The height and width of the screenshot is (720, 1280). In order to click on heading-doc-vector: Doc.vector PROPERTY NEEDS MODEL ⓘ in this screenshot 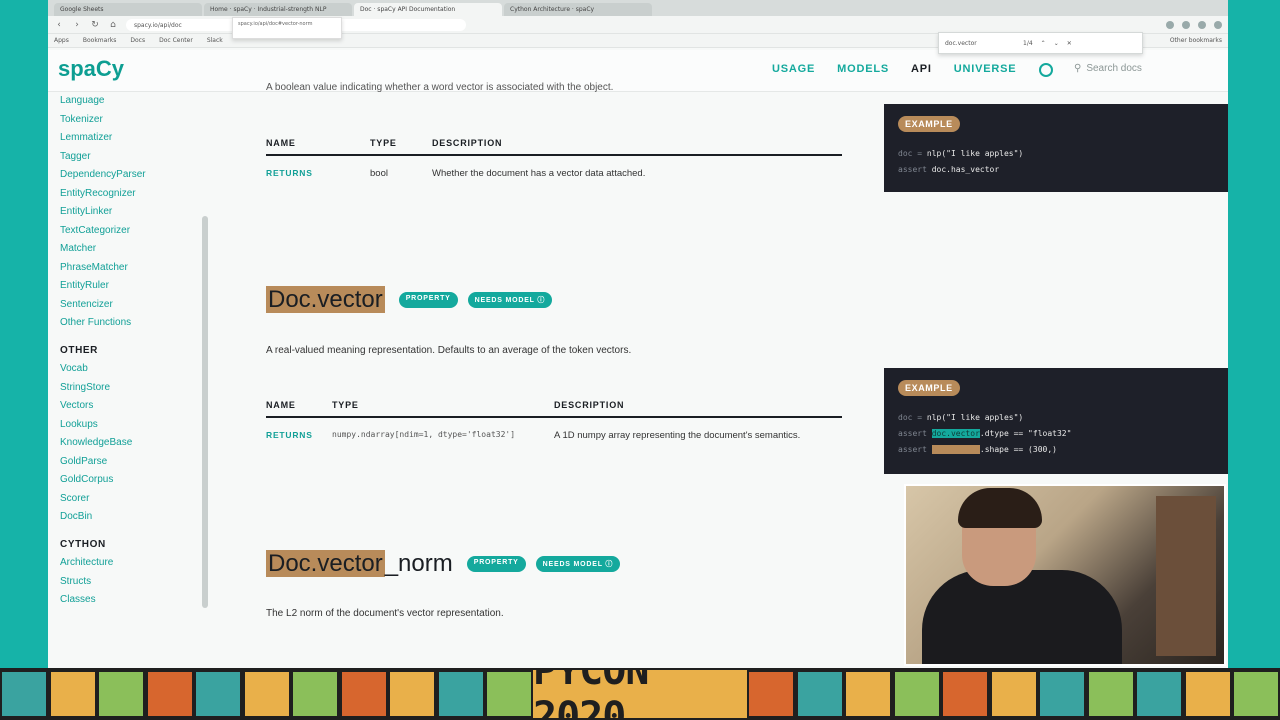, I will do `click(409, 300)`.